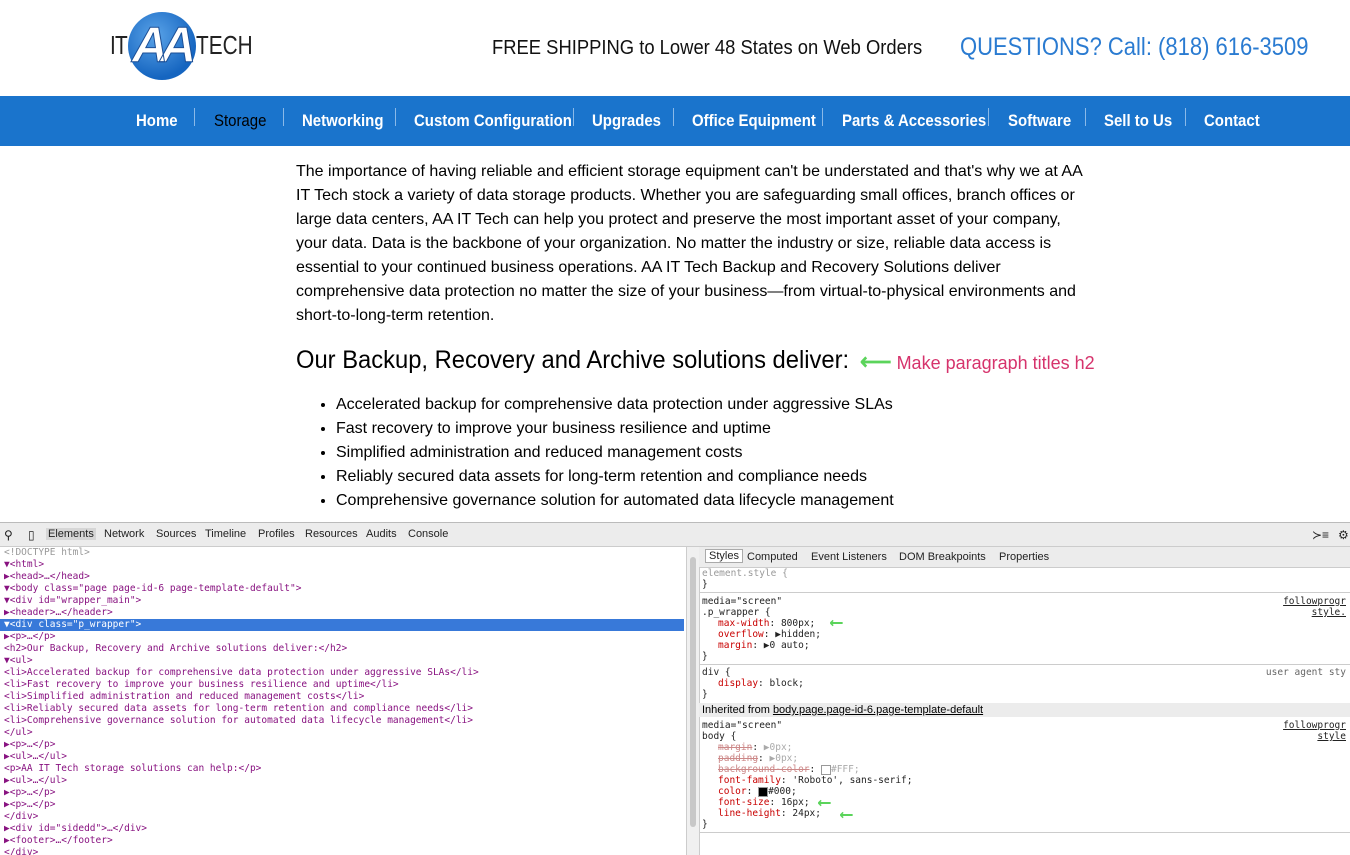 The height and width of the screenshot is (855, 1350). I want to click on logo-text-aa: AA, so click(163, 45).